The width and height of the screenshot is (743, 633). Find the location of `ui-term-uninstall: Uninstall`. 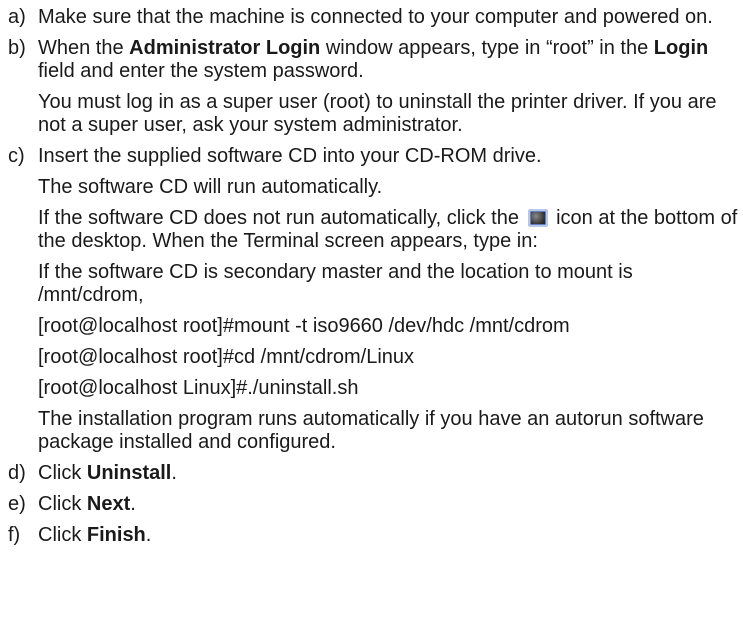

ui-term-uninstall: Uninstall is located at coordinates (129, 473).